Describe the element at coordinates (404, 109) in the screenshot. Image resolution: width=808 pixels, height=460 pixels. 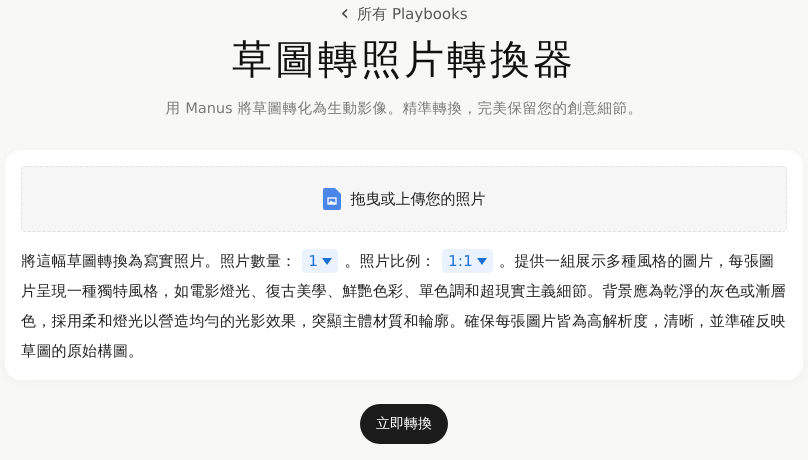
I see `page-subtitle: 用 Manus 將草圖轉化為生動影像。精準轉換，完美保留您的創意細節。` at that location.